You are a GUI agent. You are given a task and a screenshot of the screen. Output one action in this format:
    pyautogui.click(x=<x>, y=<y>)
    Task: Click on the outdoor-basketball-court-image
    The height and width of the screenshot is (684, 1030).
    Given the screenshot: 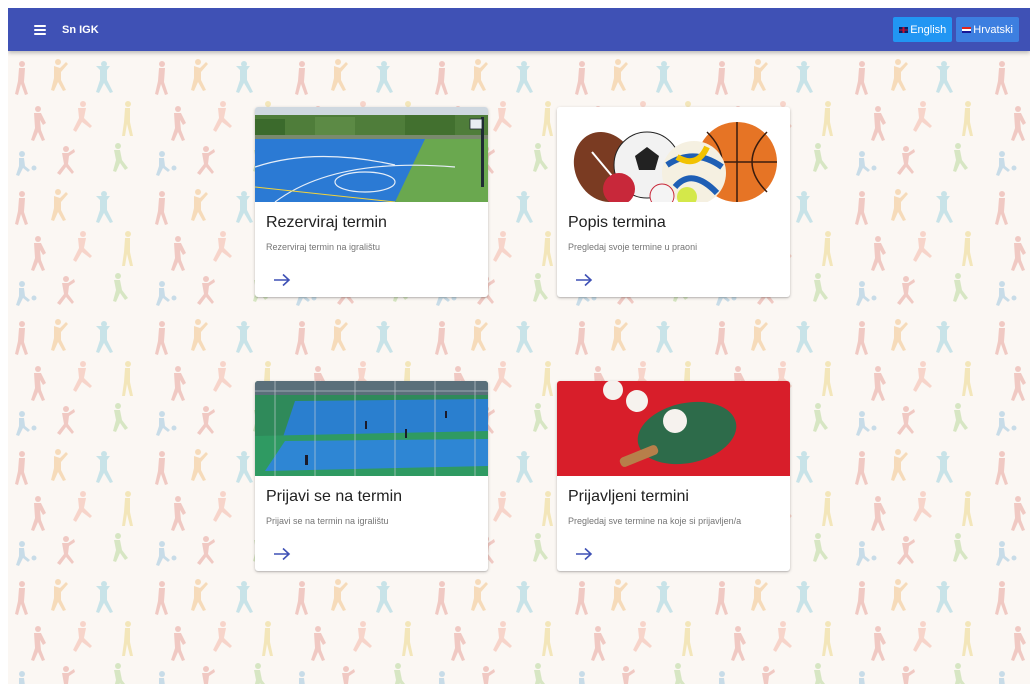 What is the action you would take?
    pyautogui.click(x=371, y=154)
    